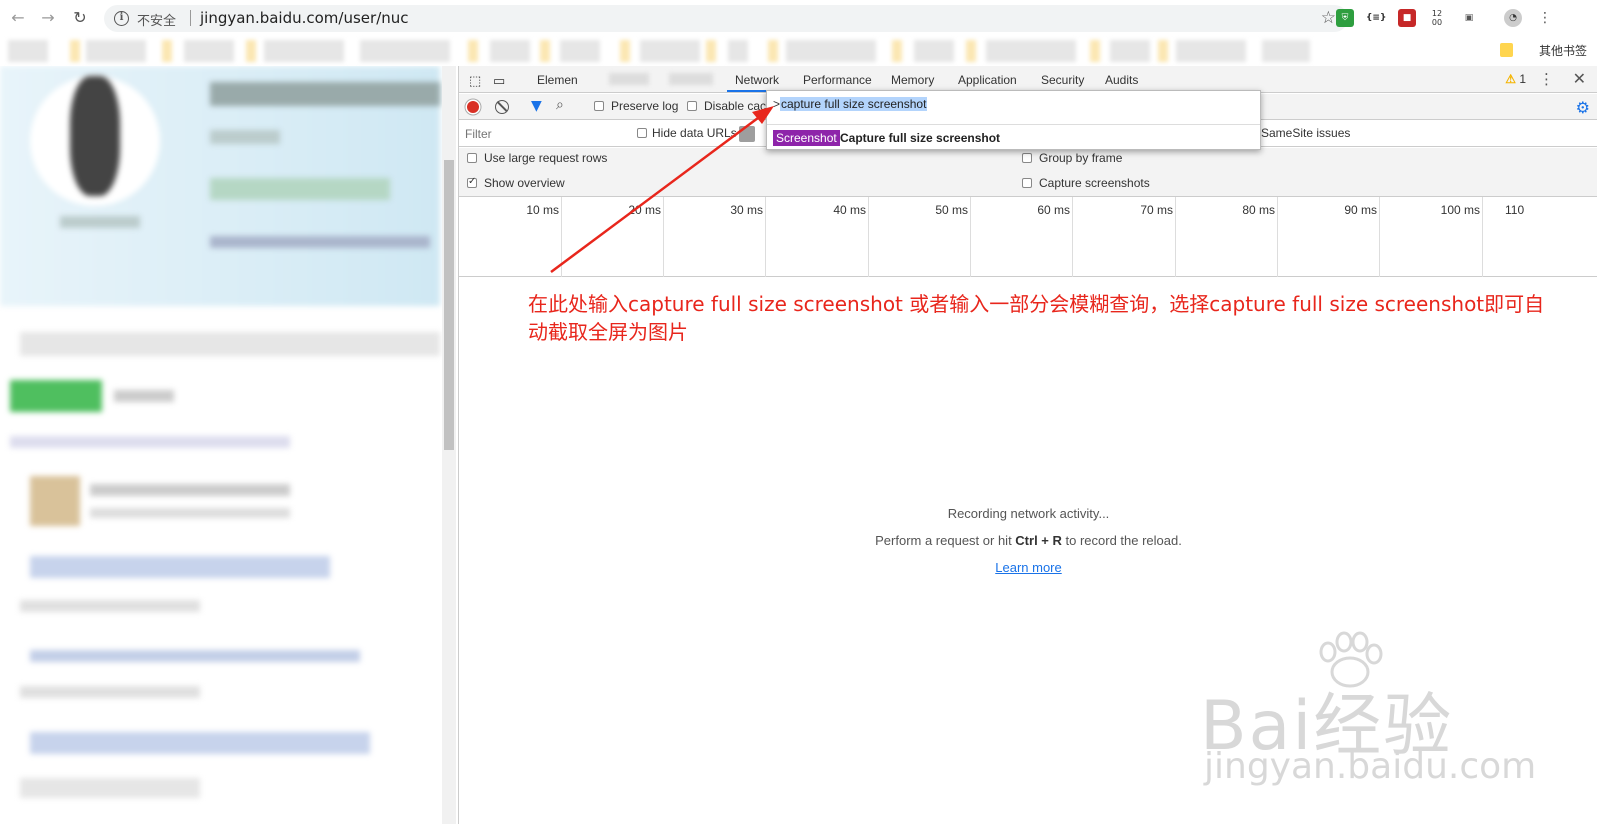  What do you see at coordinates (230, 344) in the screenshot?
I see `page-tabs` at bounding box center [230, 344].